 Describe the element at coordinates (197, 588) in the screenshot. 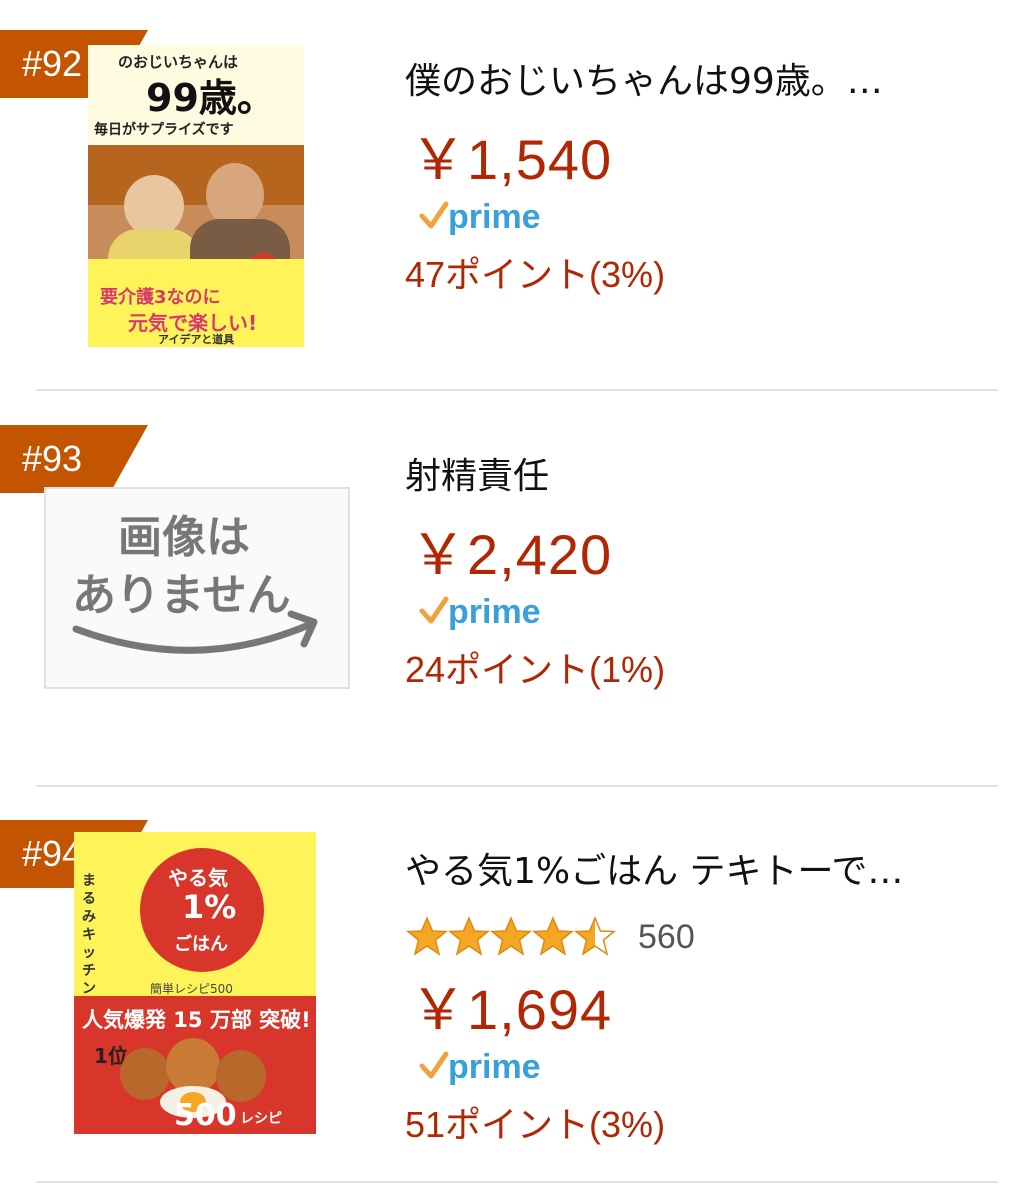

I see `no-image-placeholder: 画像は ありません` at that location.